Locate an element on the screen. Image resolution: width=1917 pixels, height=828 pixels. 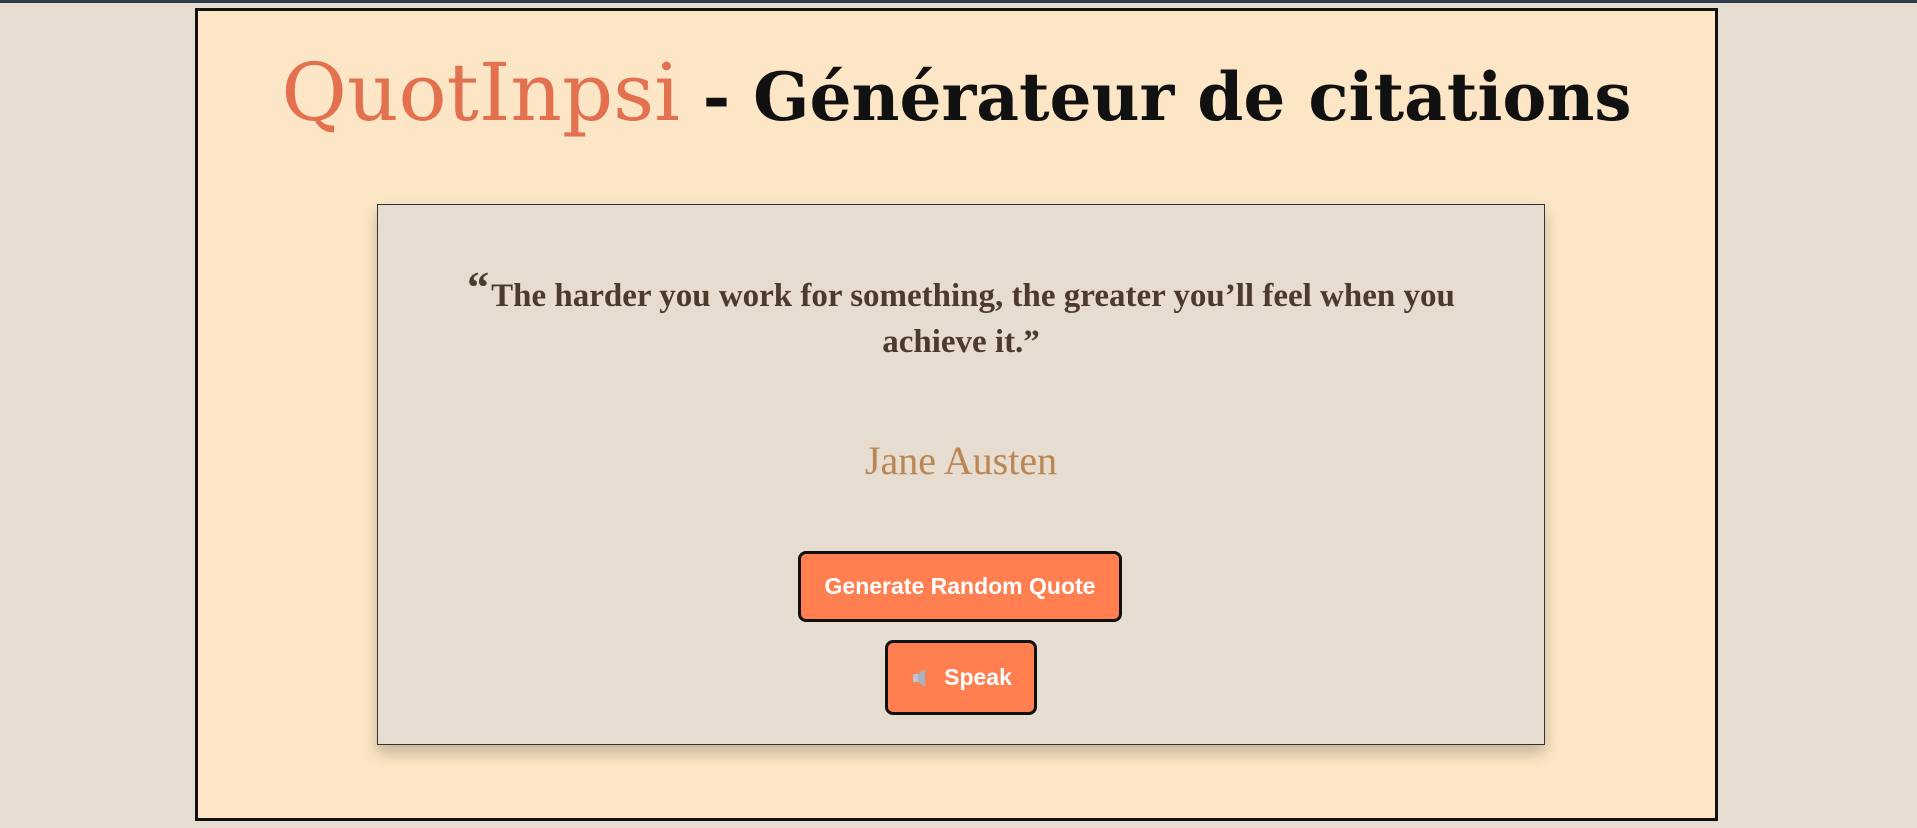
top-strip is located at coordinates (958, 1).